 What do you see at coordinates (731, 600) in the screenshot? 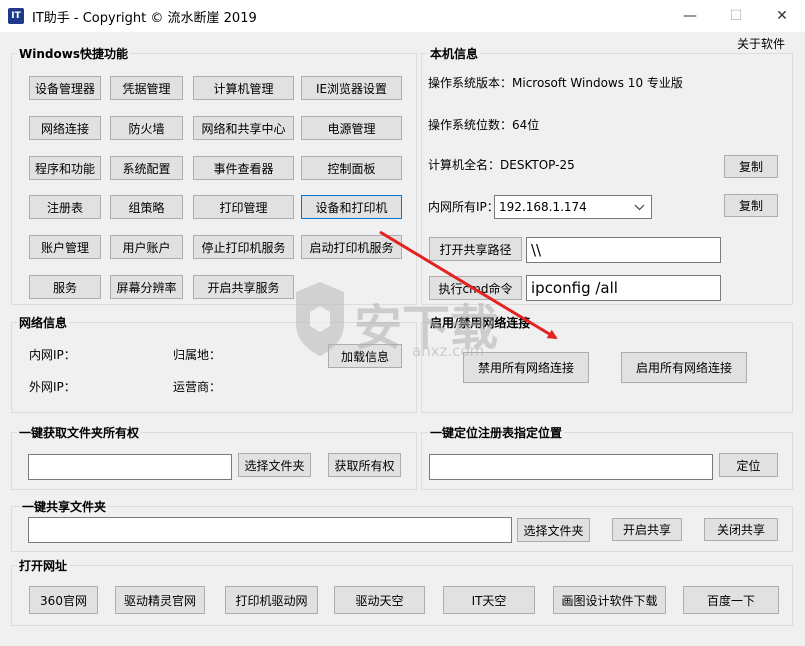
I see `url-baidu-button: 百度一下` at bounding box center [731, 600].